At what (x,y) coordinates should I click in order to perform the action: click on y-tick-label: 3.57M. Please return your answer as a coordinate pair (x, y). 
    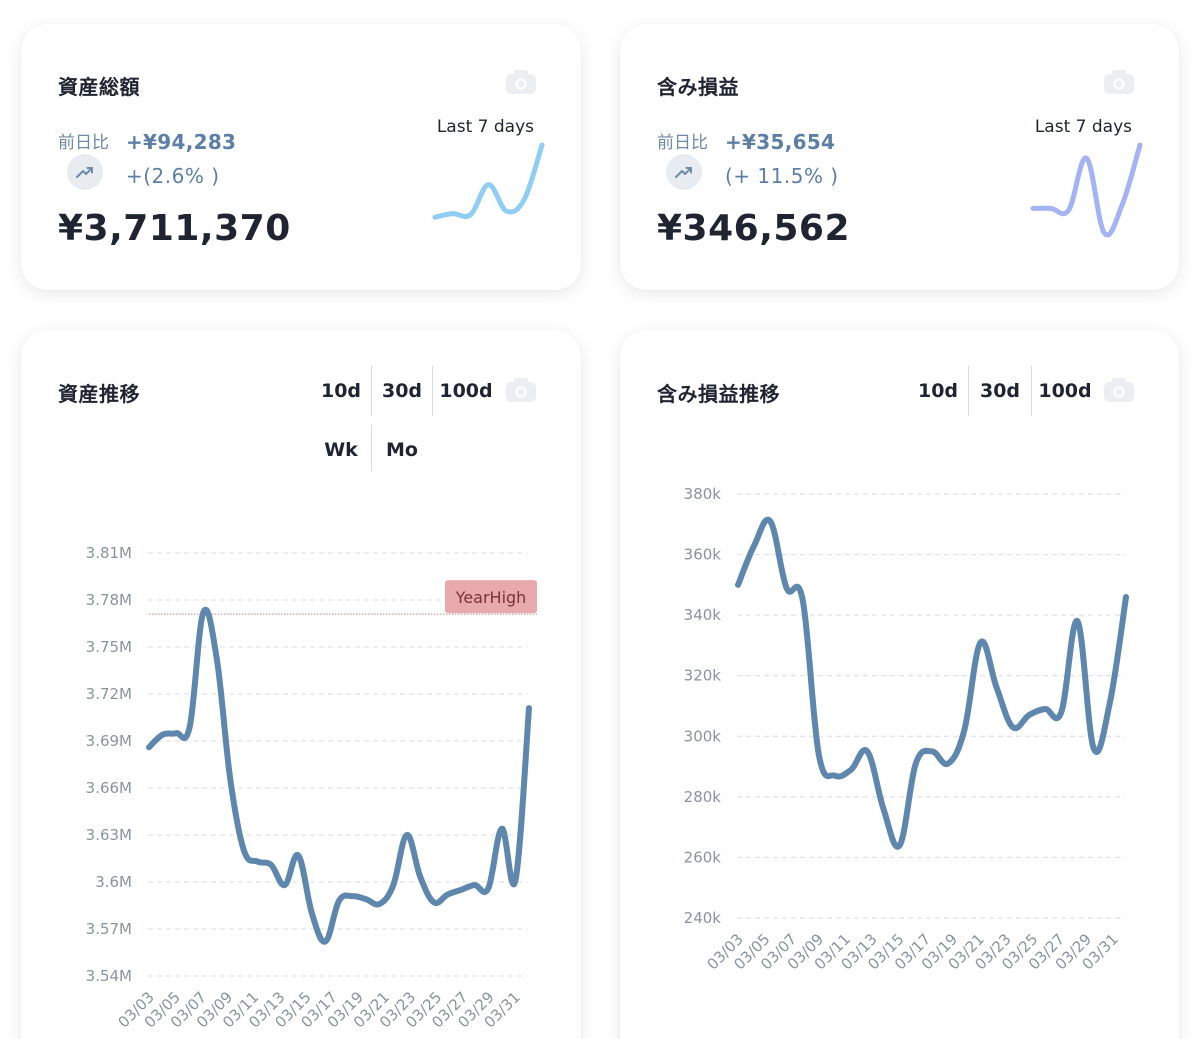
    Looking at the image, I should click on (109, 929).